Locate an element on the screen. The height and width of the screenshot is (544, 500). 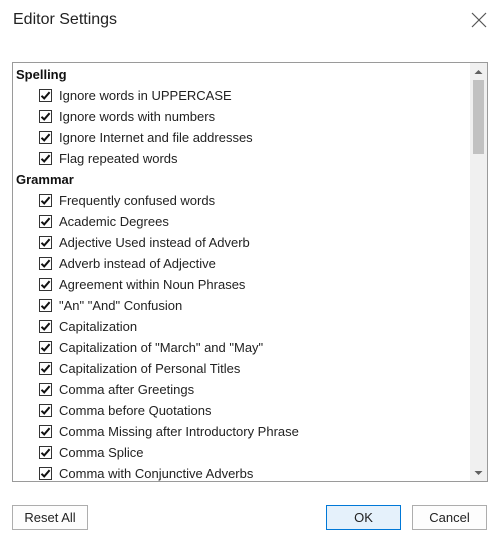
option-adjective-instead-of-adverb: Adjective Used instead of Adverb is located at coordinates (241, 242).